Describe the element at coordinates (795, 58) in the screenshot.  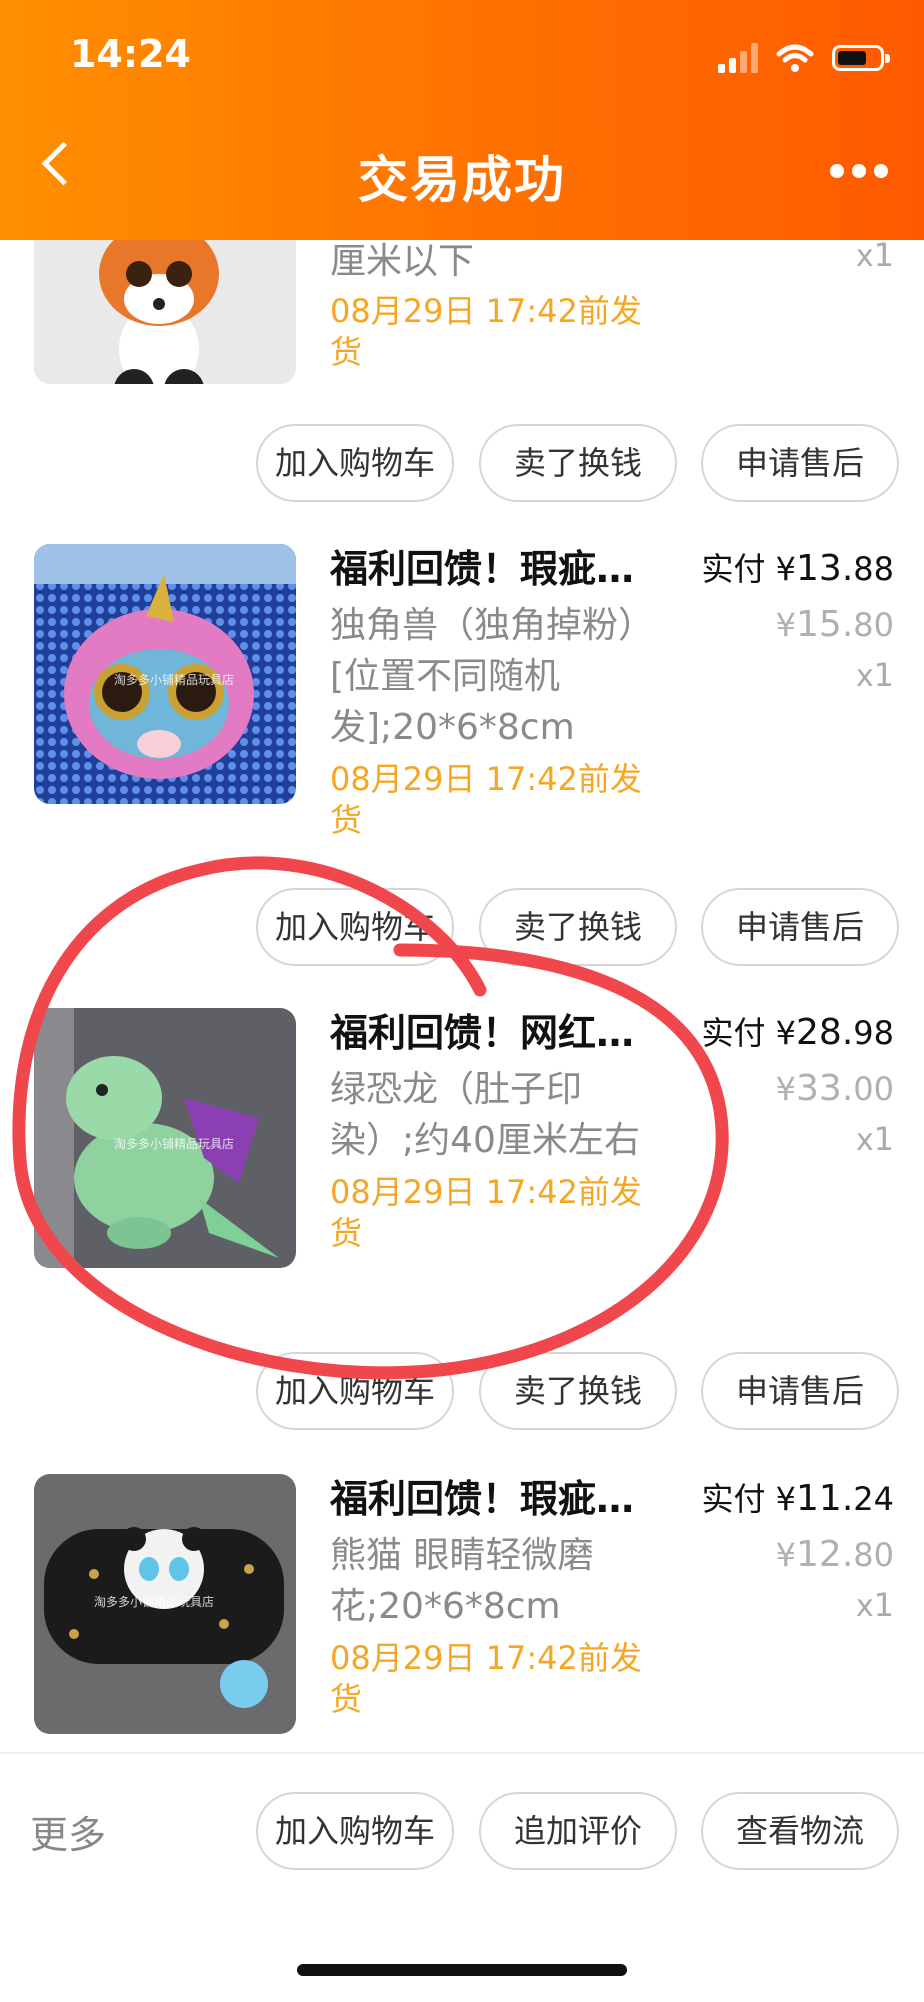
I see `wifi-icon` at that location.